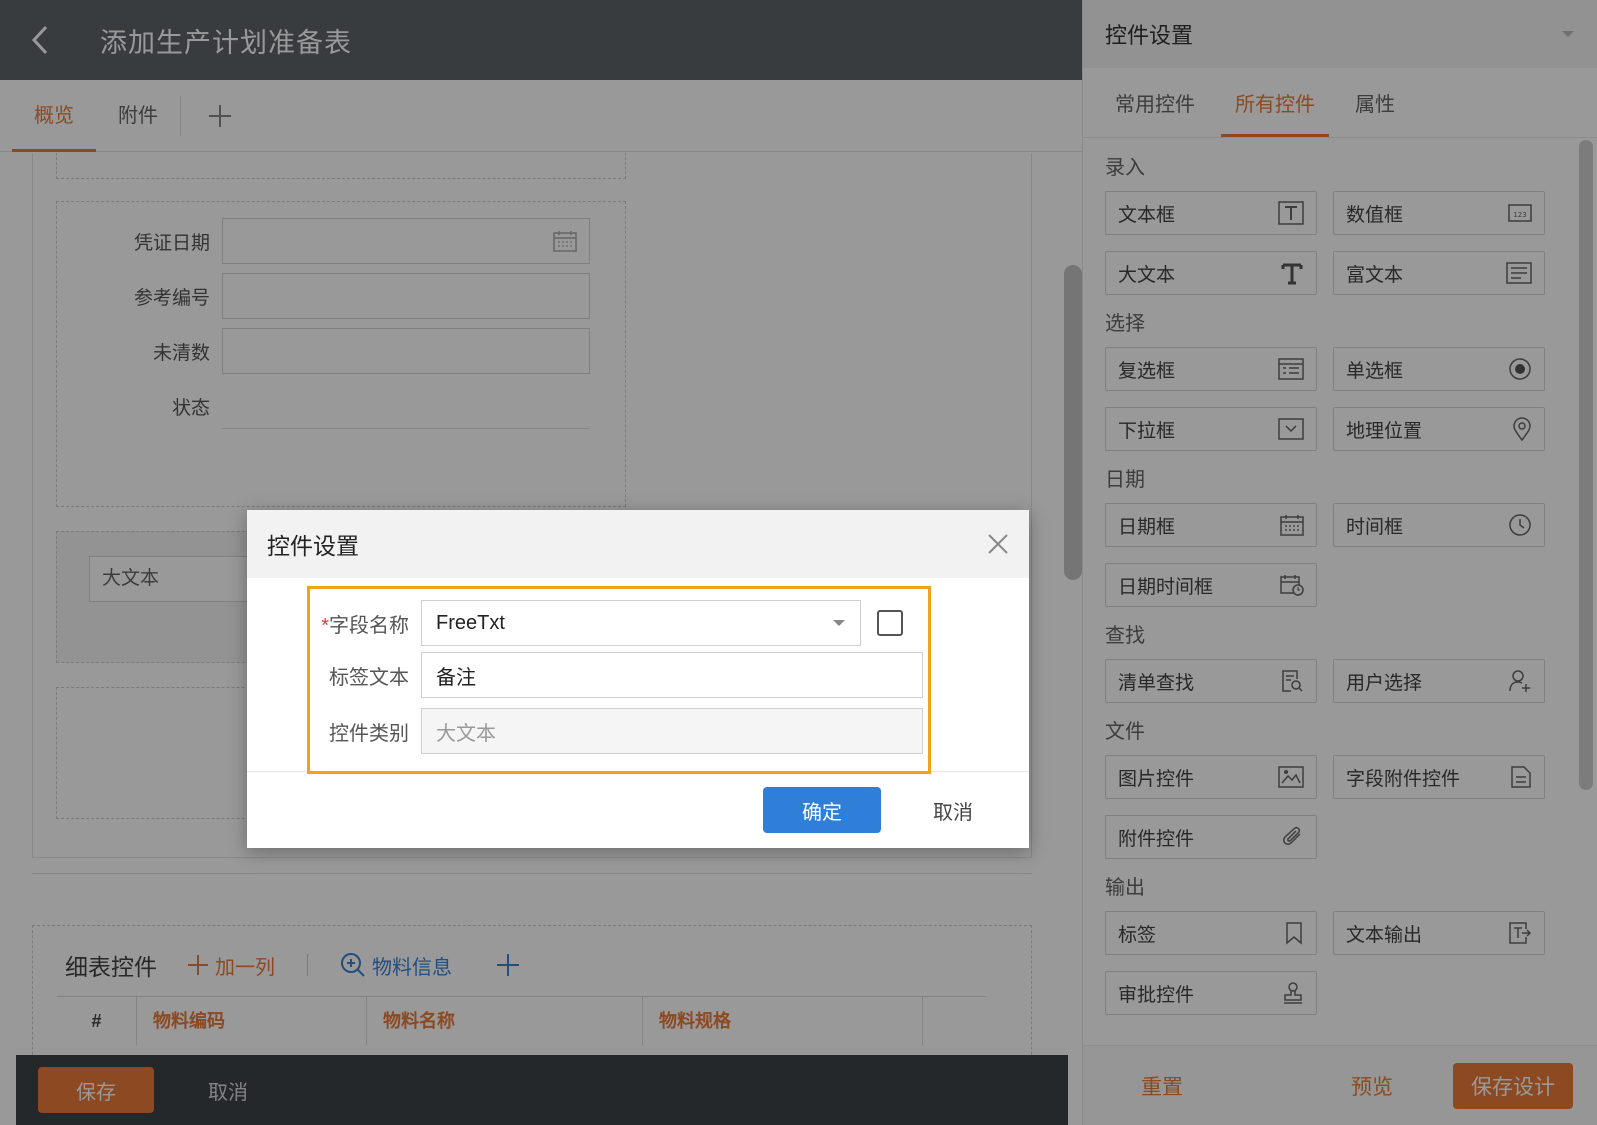 This screenshot has height=1125, width=1597. Describe the element at coordinates (638, 810) in the screenshot. I see `dialog-footer: 确定 取消` at that location.